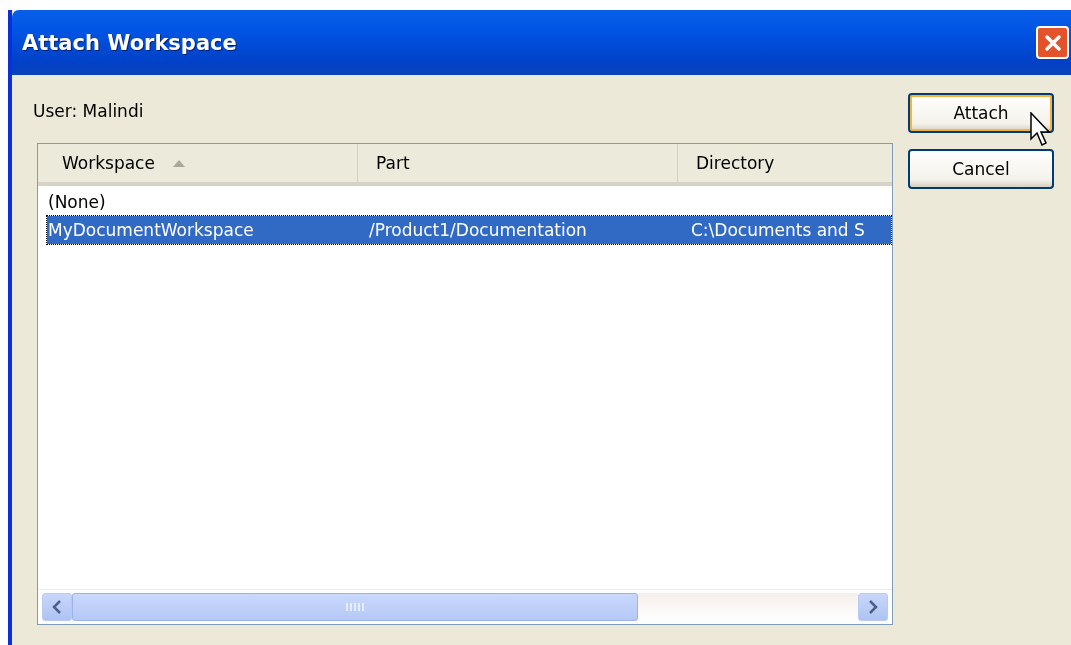  What do you see at coordinates (1041, 130) in the screenshot?
I see `pointer-icon` at bounding box center [1041, 130].